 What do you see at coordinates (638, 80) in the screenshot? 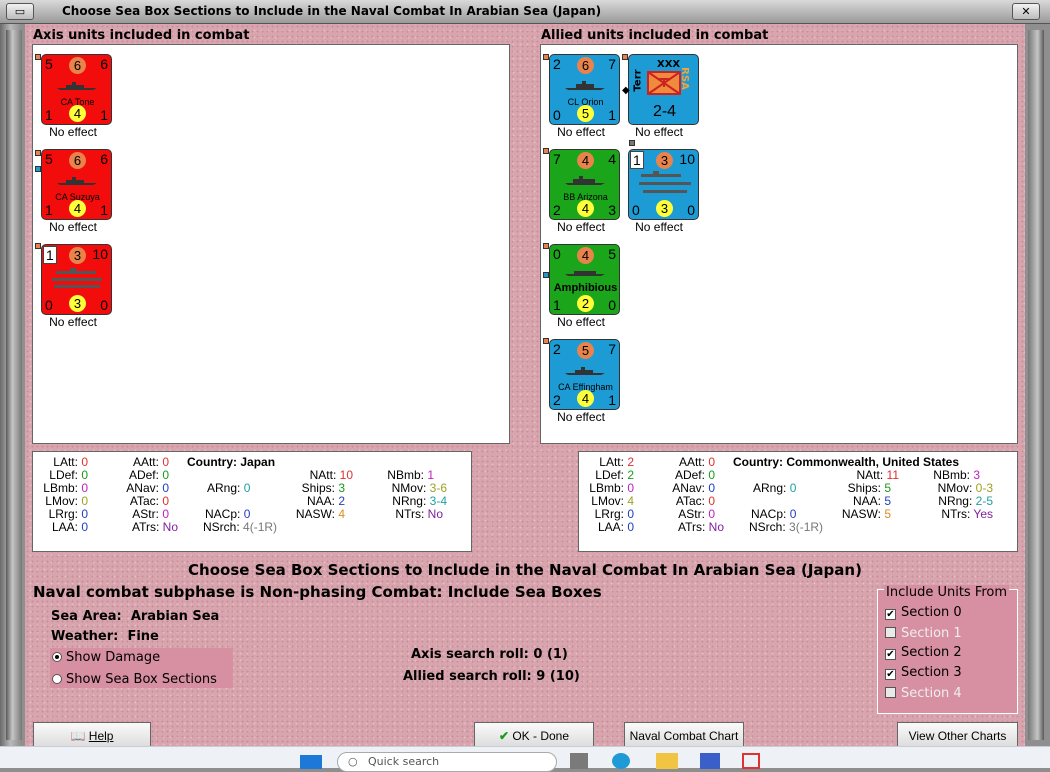
I see `unit-type: Terr` at bounding box center [638, 80].